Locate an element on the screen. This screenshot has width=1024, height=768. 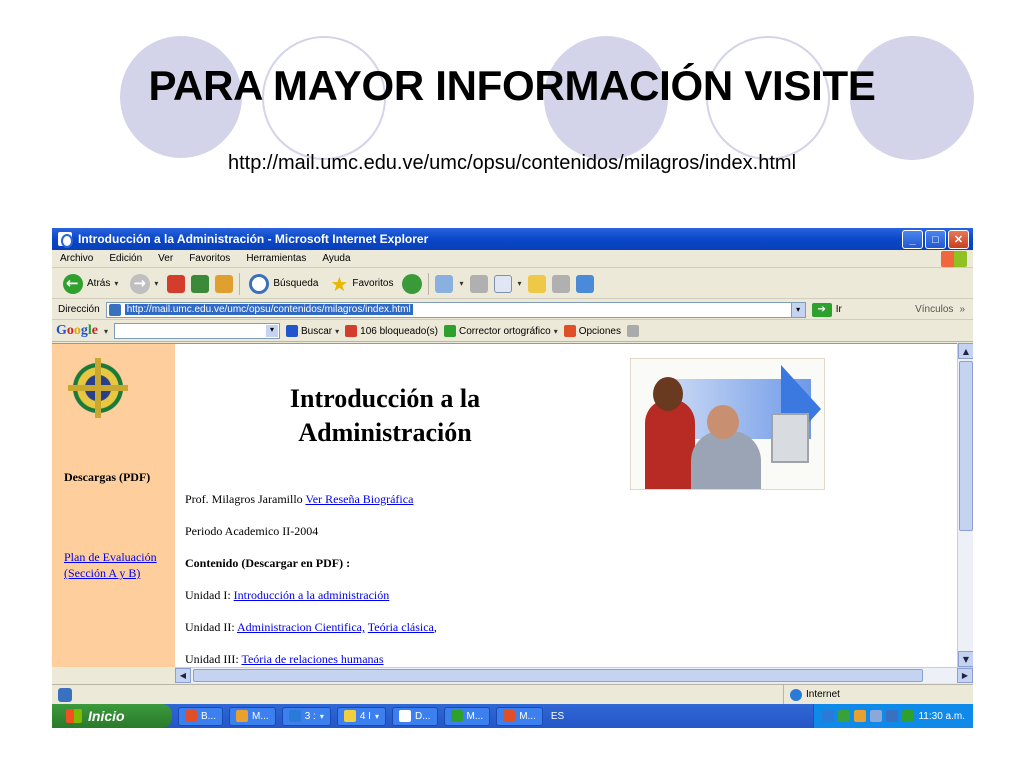
home-icon is located at coordinates (224, 283).